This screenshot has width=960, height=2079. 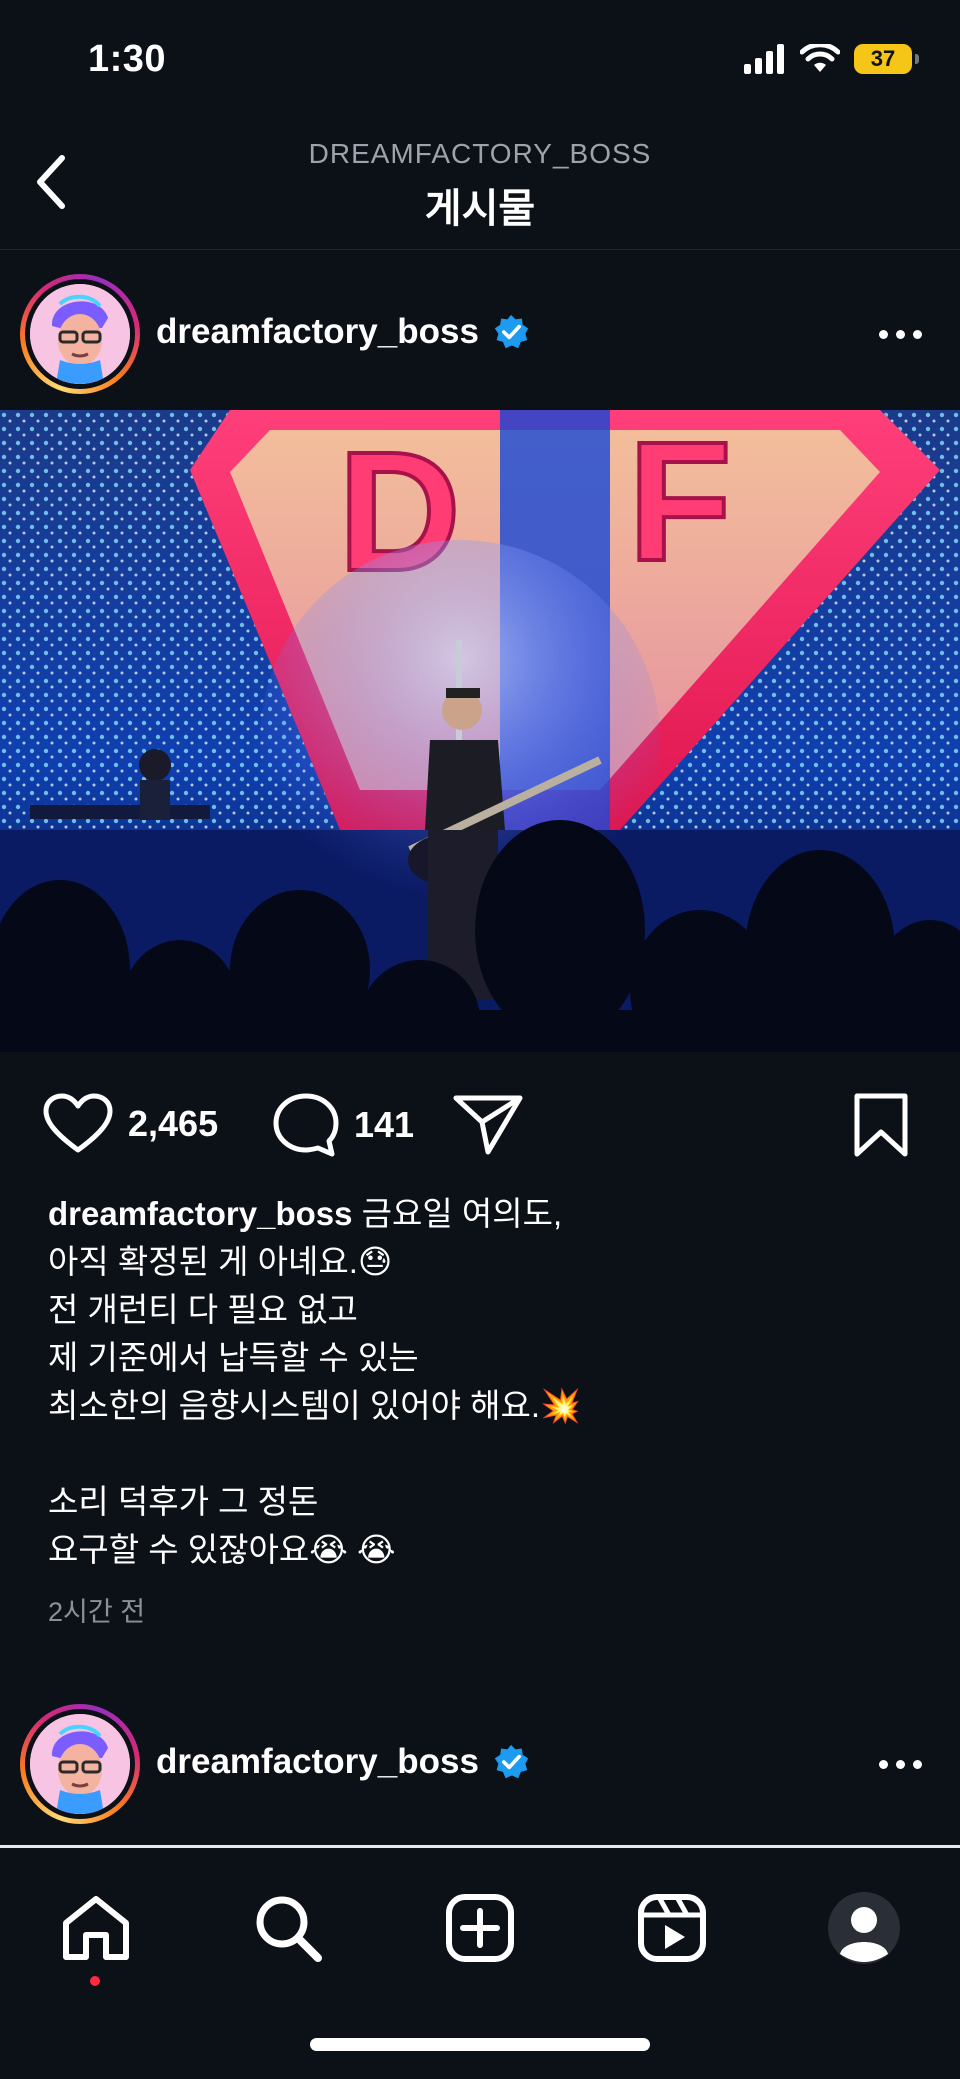 What do you see at coordinates (680, 503) in the screenshot?
I see `logo-letter-f: F` at bounding box center [680, 503].